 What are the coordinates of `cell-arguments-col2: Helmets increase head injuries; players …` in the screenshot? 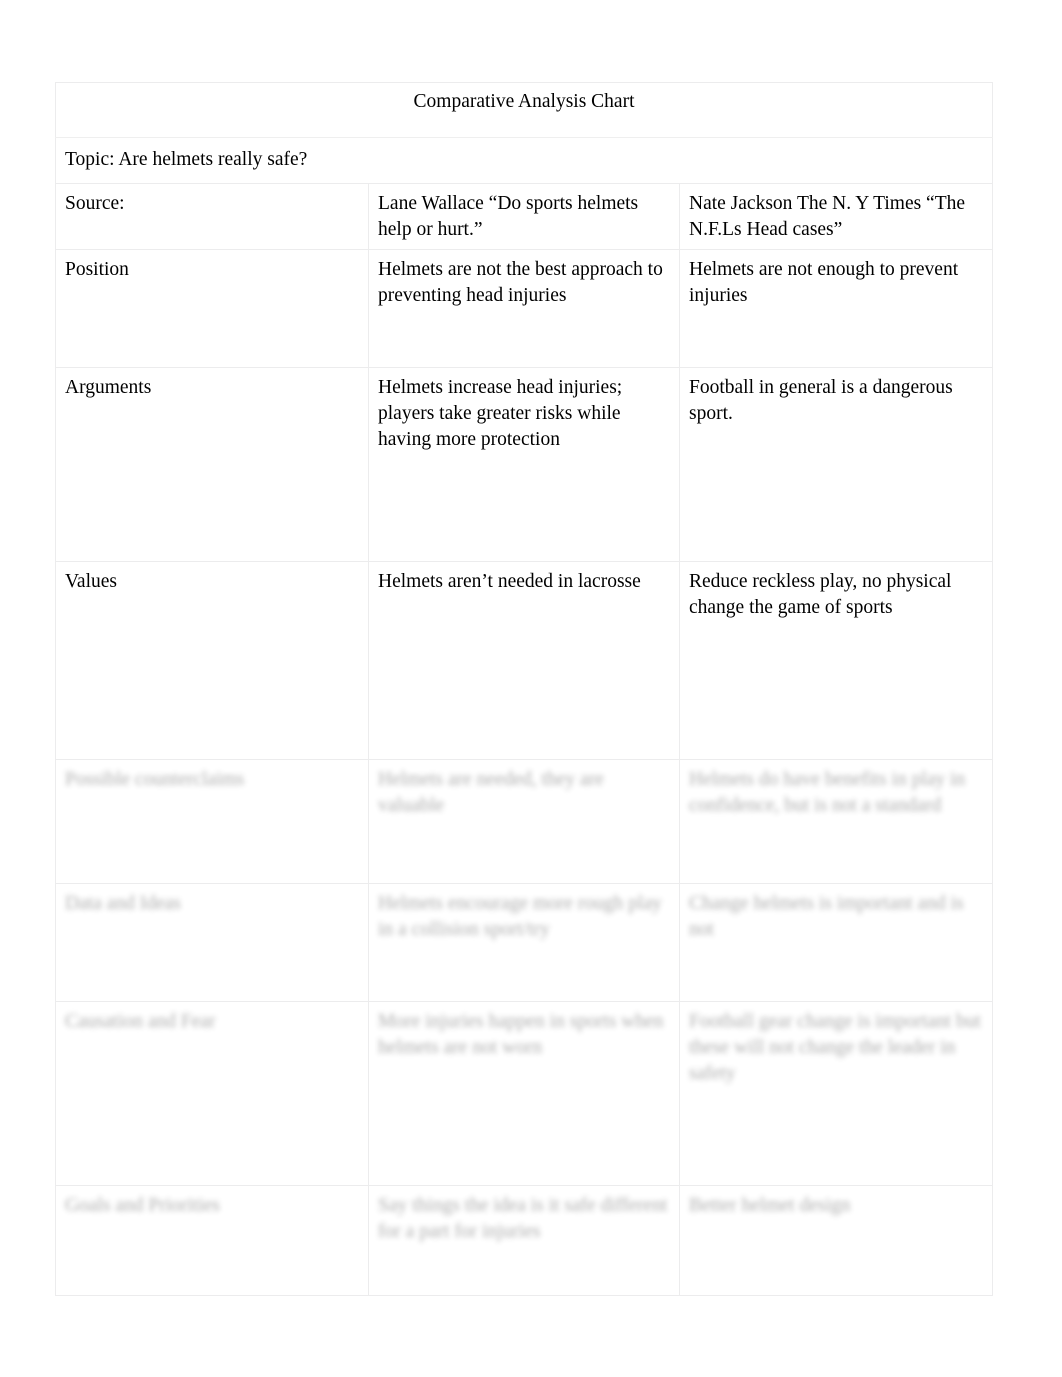 It's located at (524, 464).